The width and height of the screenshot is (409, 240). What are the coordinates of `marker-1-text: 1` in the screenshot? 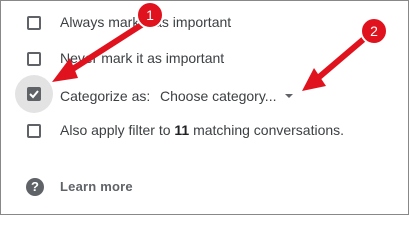 It's located at (150, 15).